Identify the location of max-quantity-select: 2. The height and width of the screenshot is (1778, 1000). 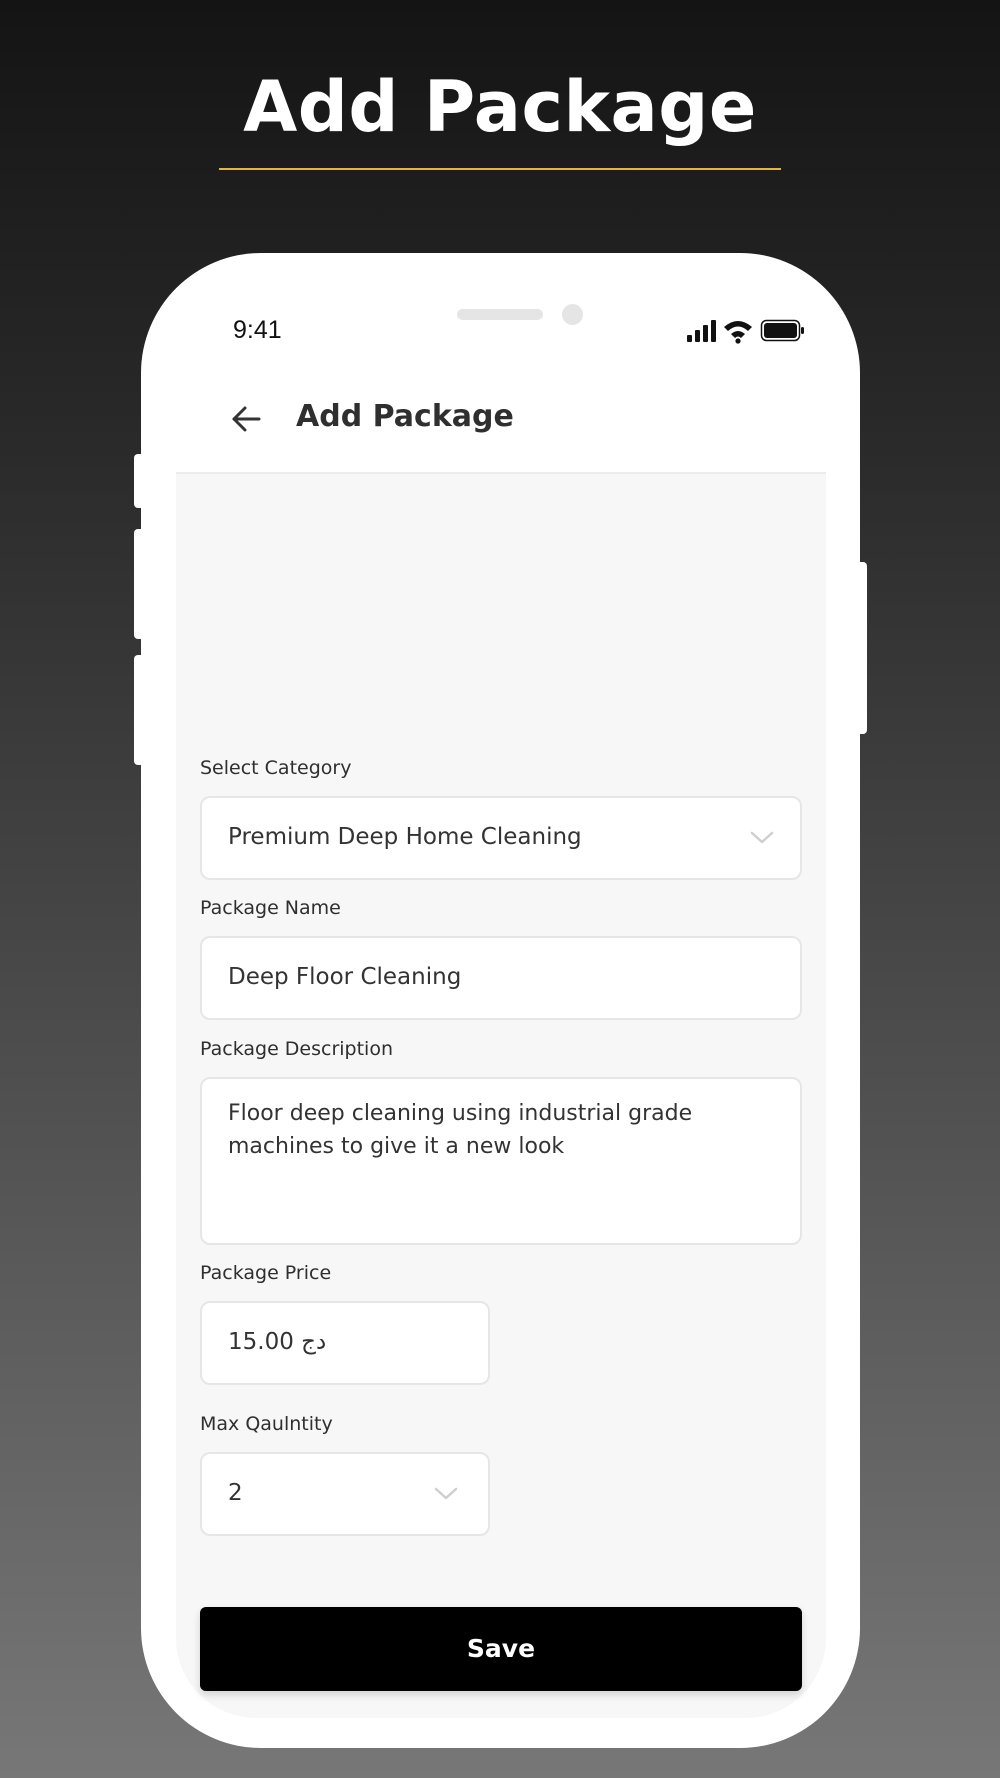
(345, 1494).